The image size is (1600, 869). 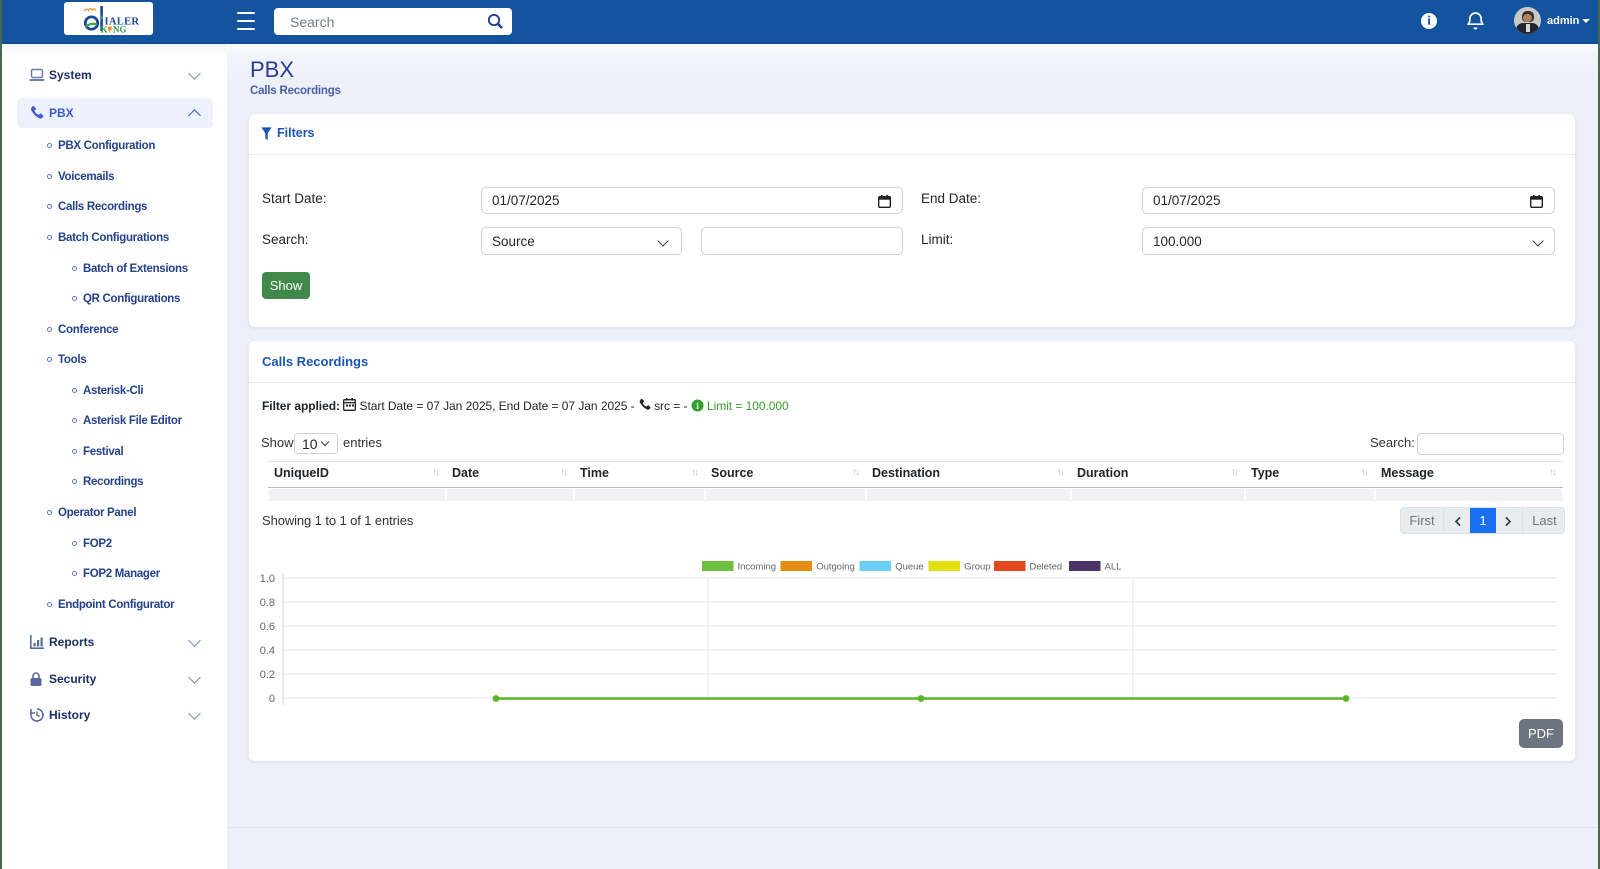 I want to click on svg-text: 0.4, so click(x=267, y=651).